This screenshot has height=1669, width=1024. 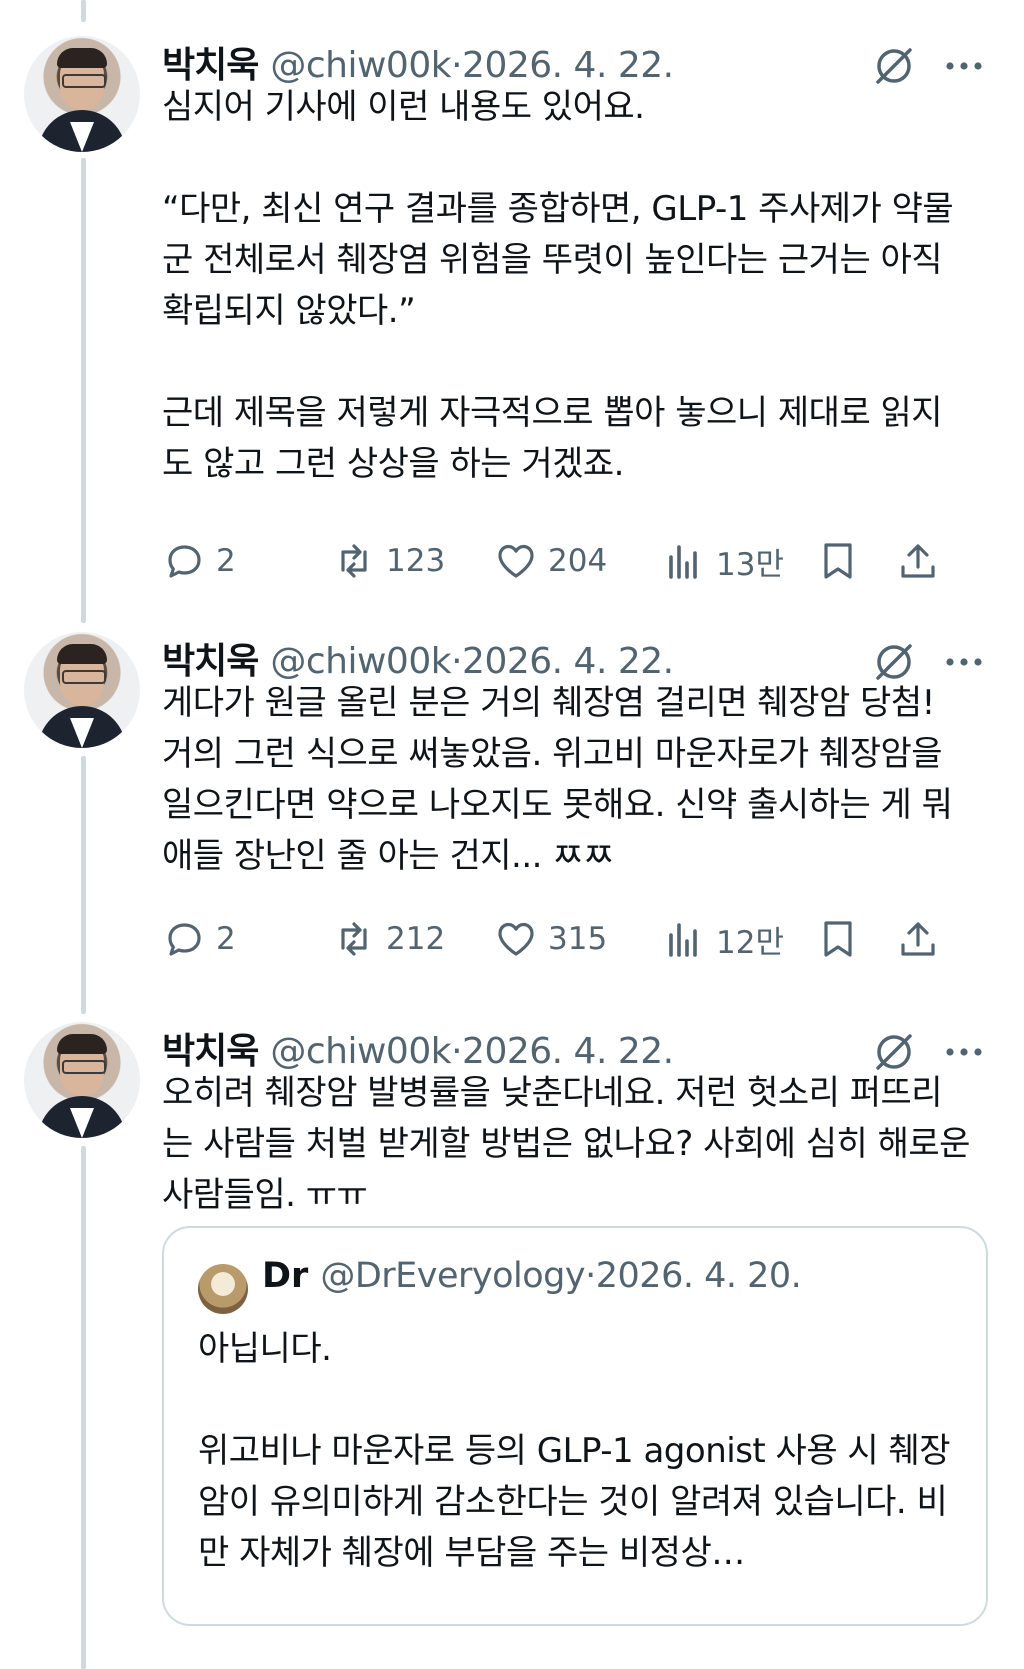 I want to click on like-button: 315, so click(x=550, y=939).